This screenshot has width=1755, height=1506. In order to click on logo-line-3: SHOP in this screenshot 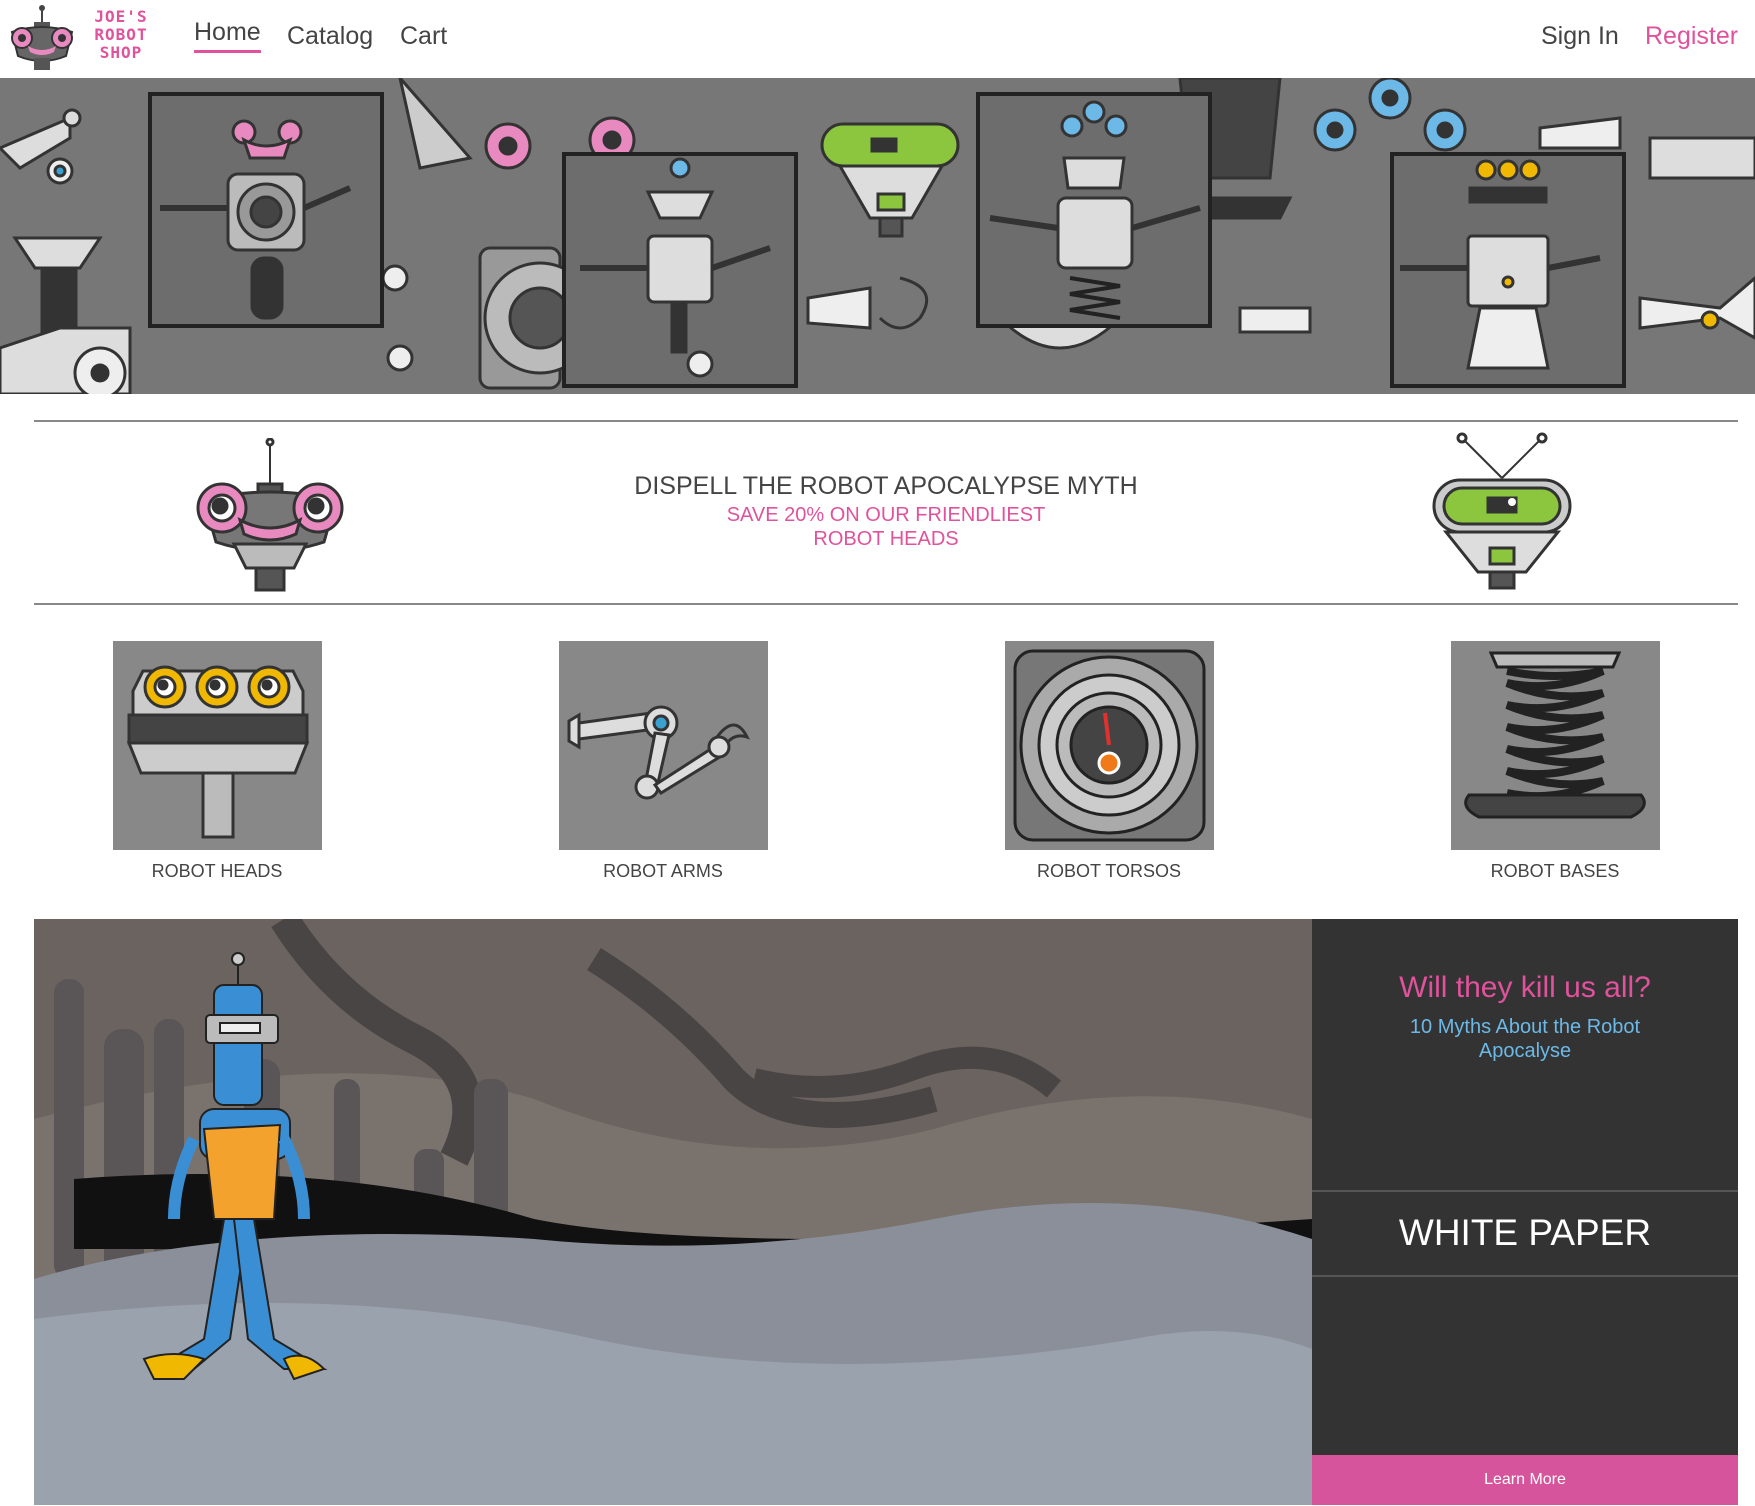, I will do `click(121, 52)`.